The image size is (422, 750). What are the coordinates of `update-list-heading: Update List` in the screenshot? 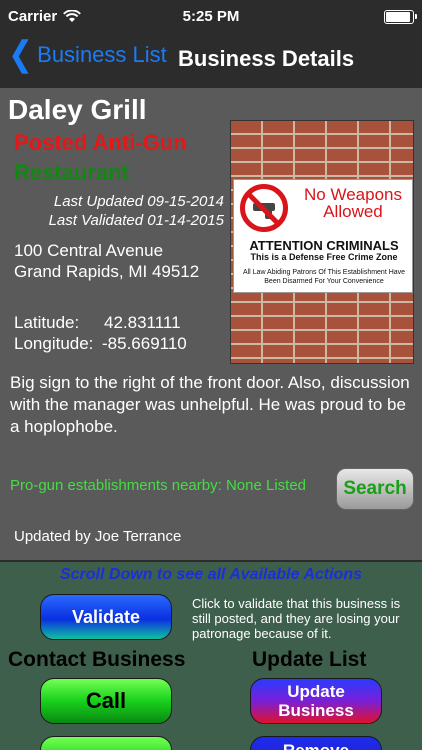 It's located at (309, 659).